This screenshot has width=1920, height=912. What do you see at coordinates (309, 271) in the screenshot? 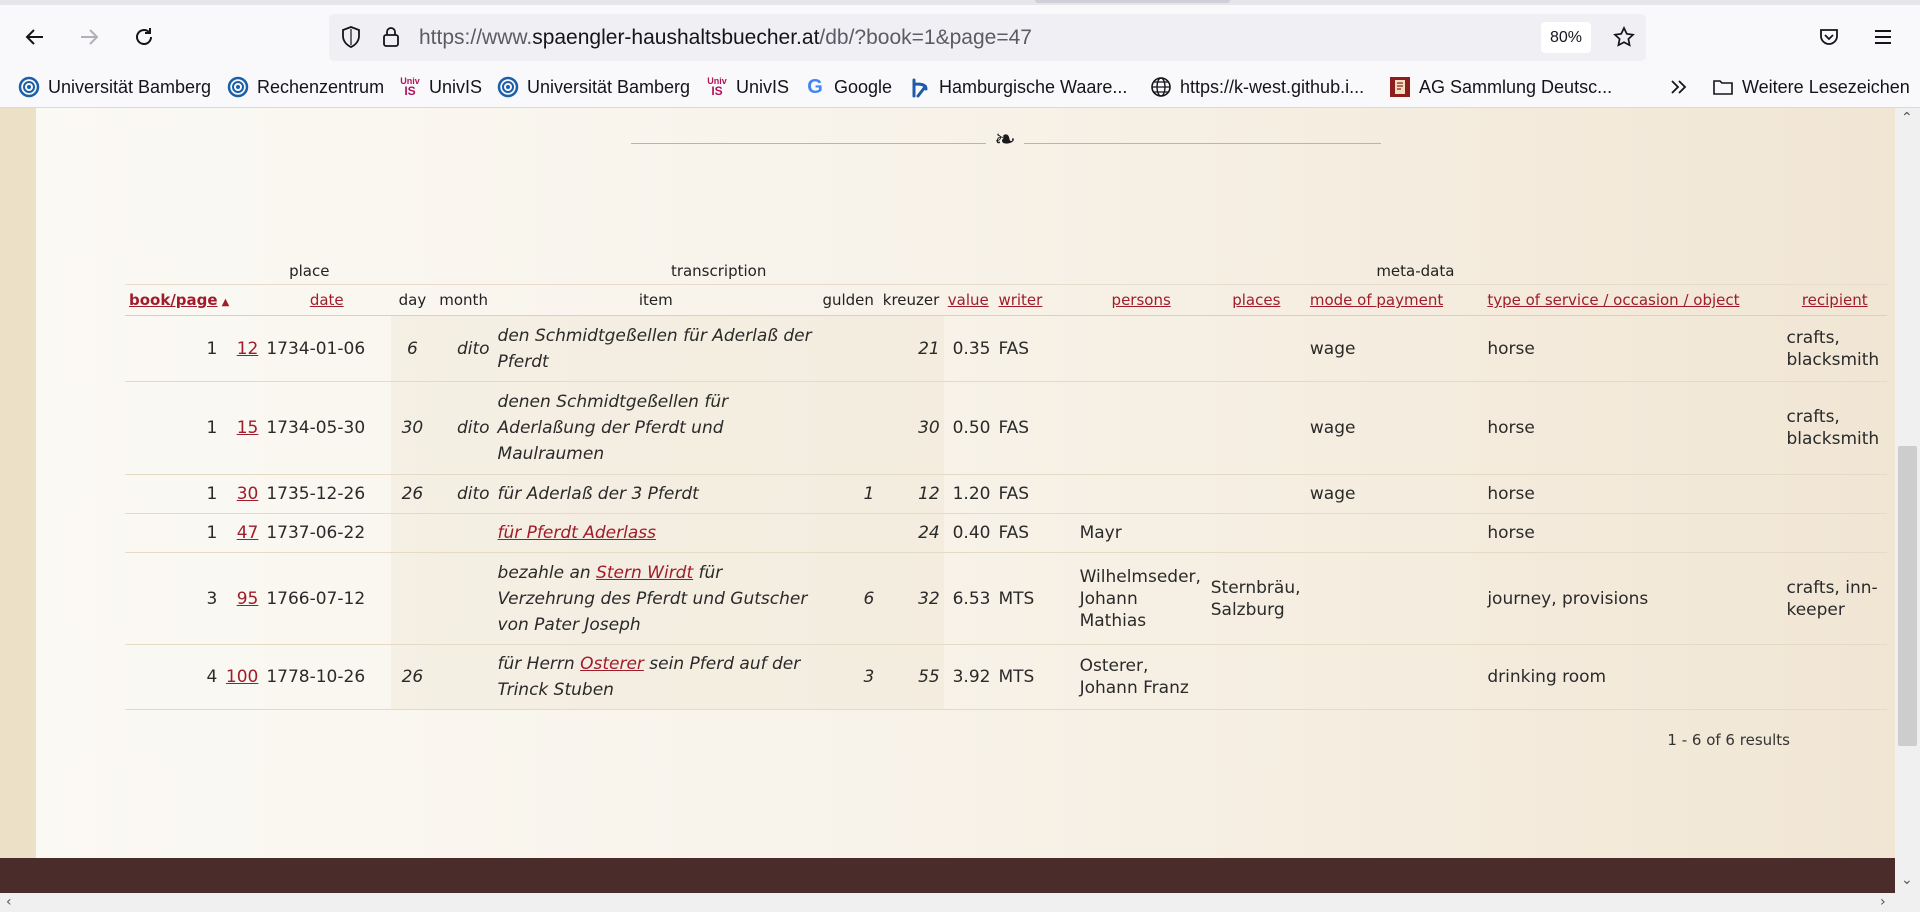
I see `group-header-place: place` at bounding box center [309, 271].